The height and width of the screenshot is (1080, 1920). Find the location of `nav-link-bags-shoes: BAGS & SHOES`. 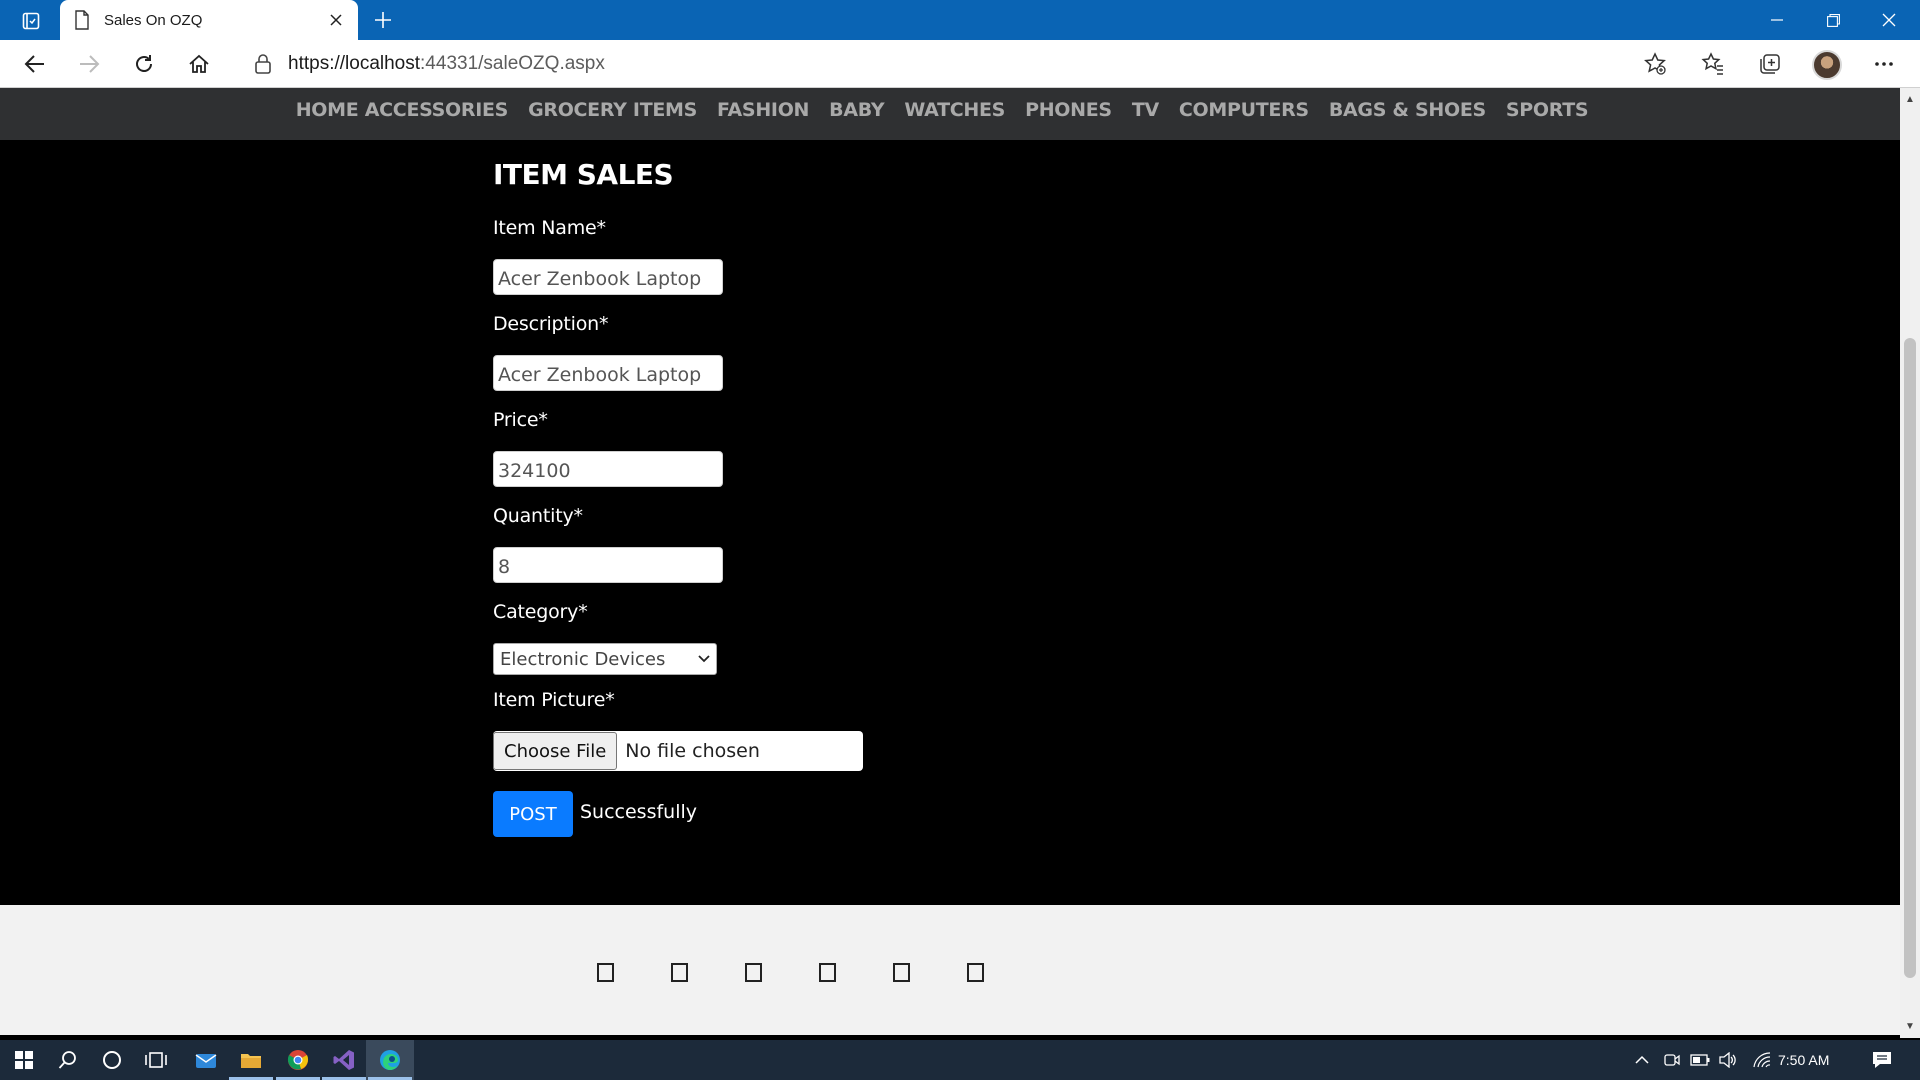

nav-link-bags-shoes: BAGS & SHOES is located at coordinates (1407, 110).